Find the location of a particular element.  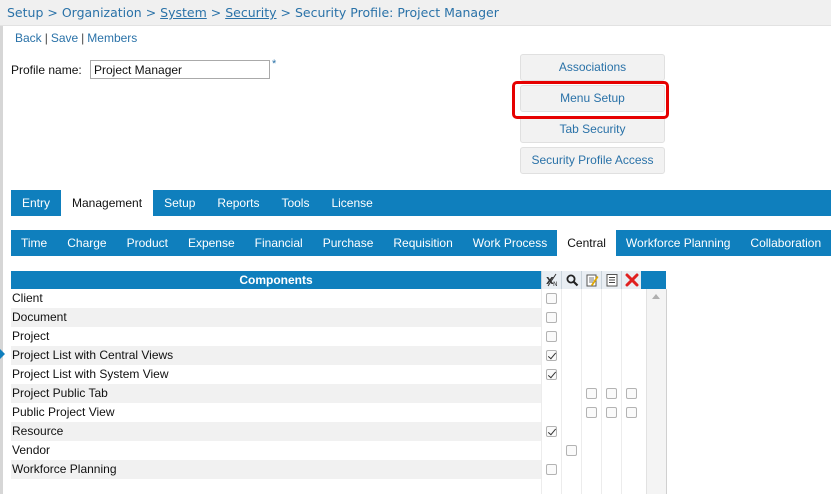

edit-icon is located at coordinates (591, 280).